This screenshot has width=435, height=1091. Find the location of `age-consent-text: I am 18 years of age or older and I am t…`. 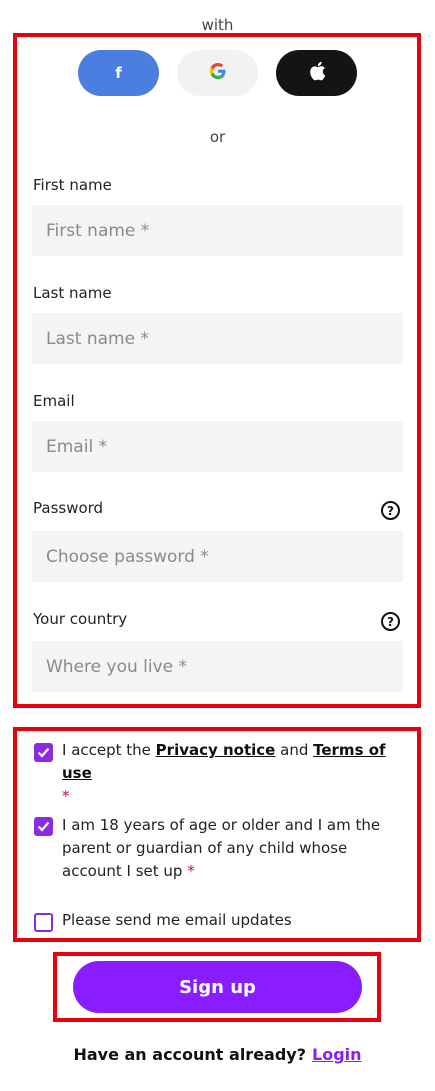

age-consent-text: I am 18 years of age or older and I am t… is located at coordinates (232, 848).